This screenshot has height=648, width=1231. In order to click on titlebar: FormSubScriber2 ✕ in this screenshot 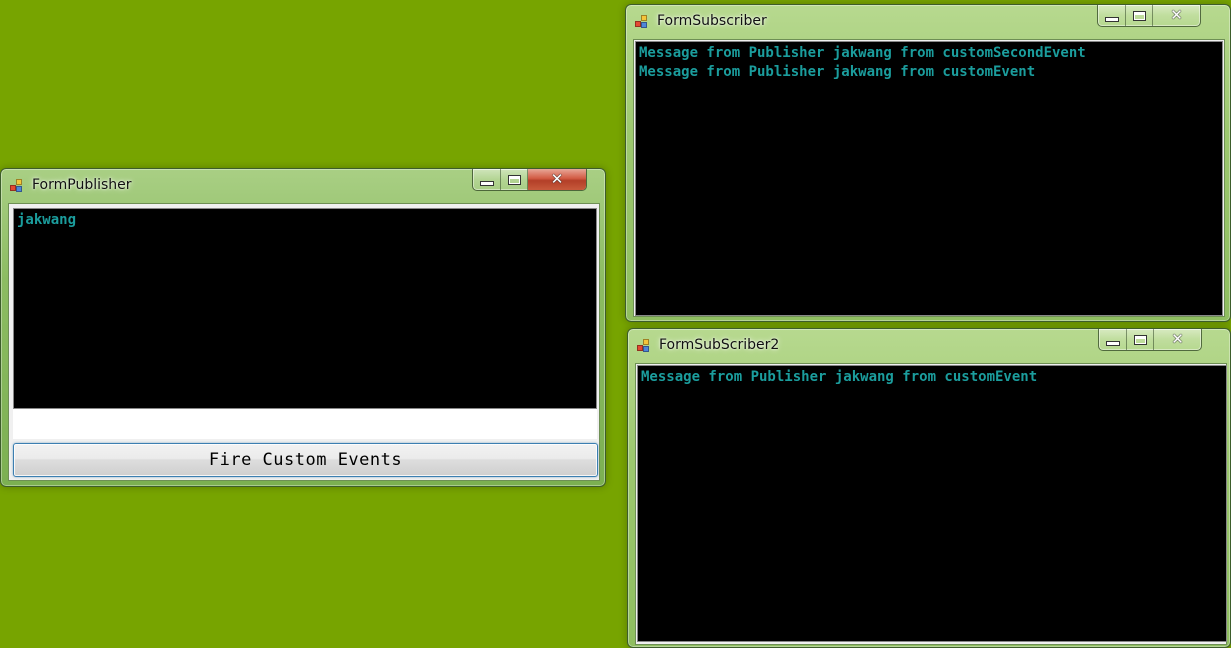, I will do `click(929, 344)`.